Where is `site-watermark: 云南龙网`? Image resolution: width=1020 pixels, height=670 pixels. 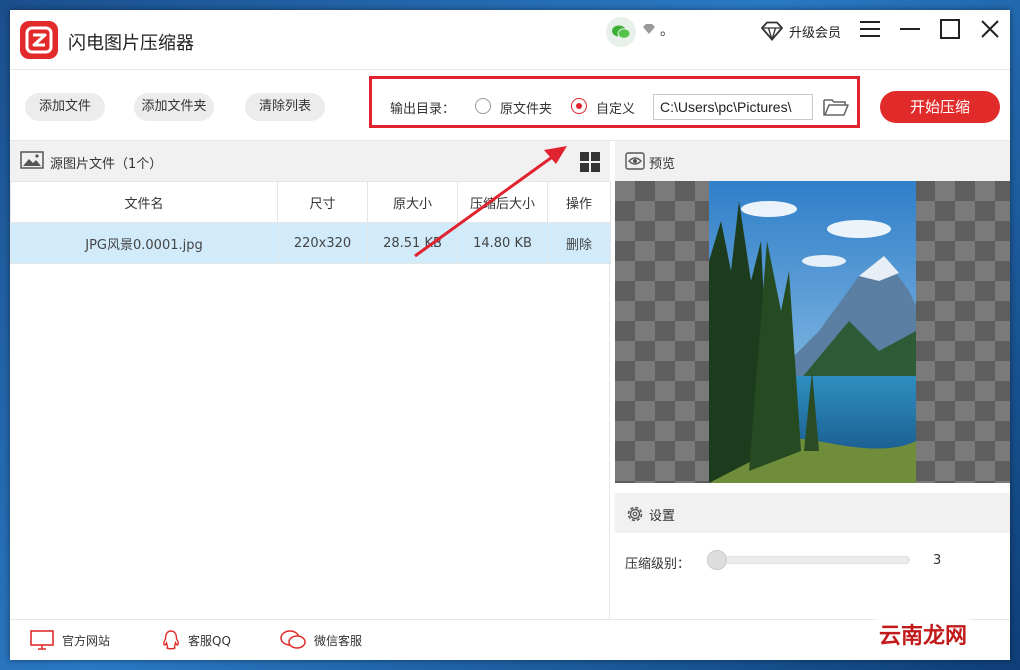
site-watermark: 云南龙网 is located at coordinates (923, 634).